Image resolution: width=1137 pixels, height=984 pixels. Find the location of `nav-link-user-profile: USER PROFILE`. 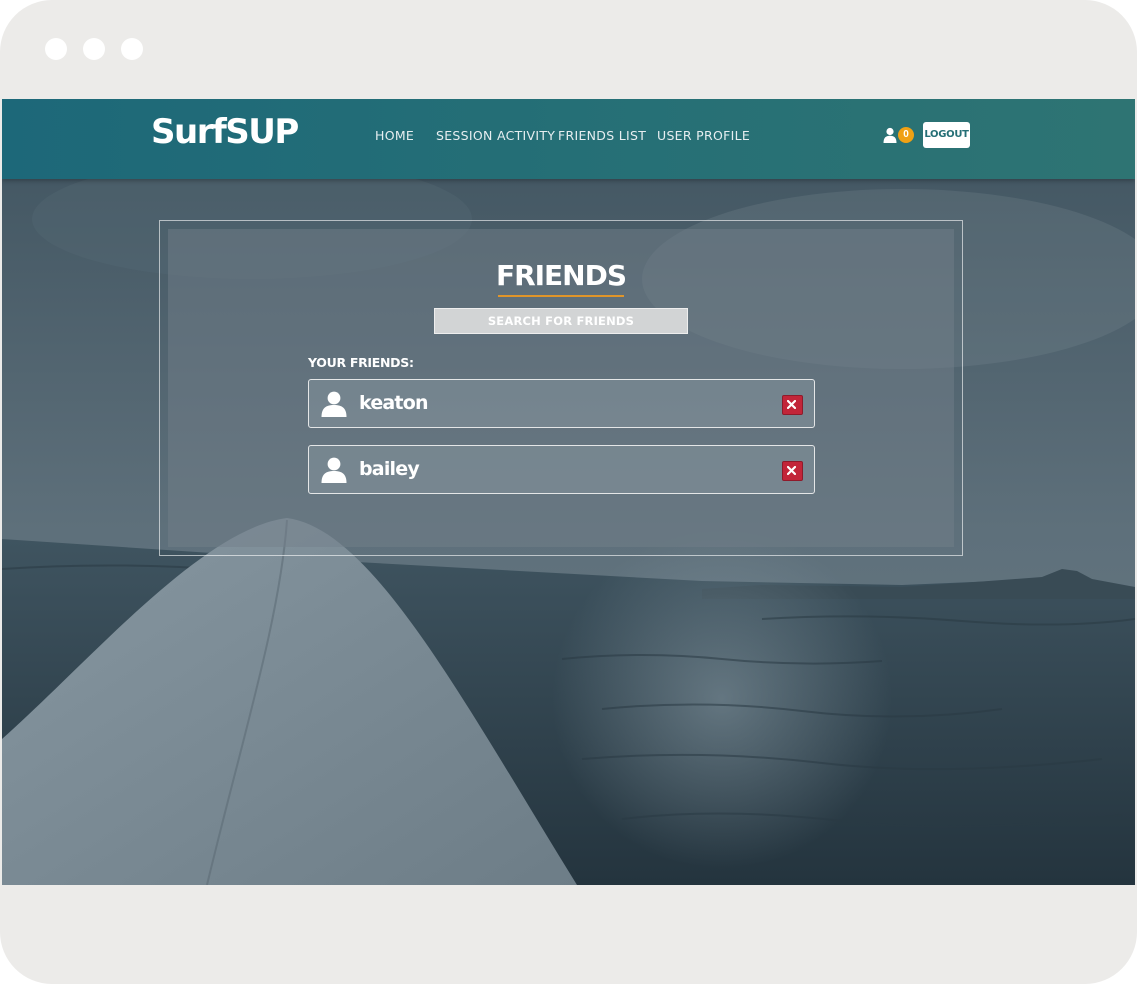

nav-link-user-profile: USER PROFILE is located at coordinates (703, 135).